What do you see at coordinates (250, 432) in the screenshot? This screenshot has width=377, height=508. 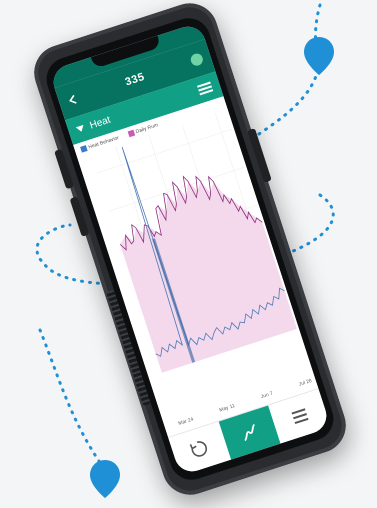 I see `chart-icon` at bounding box center [250, 432].